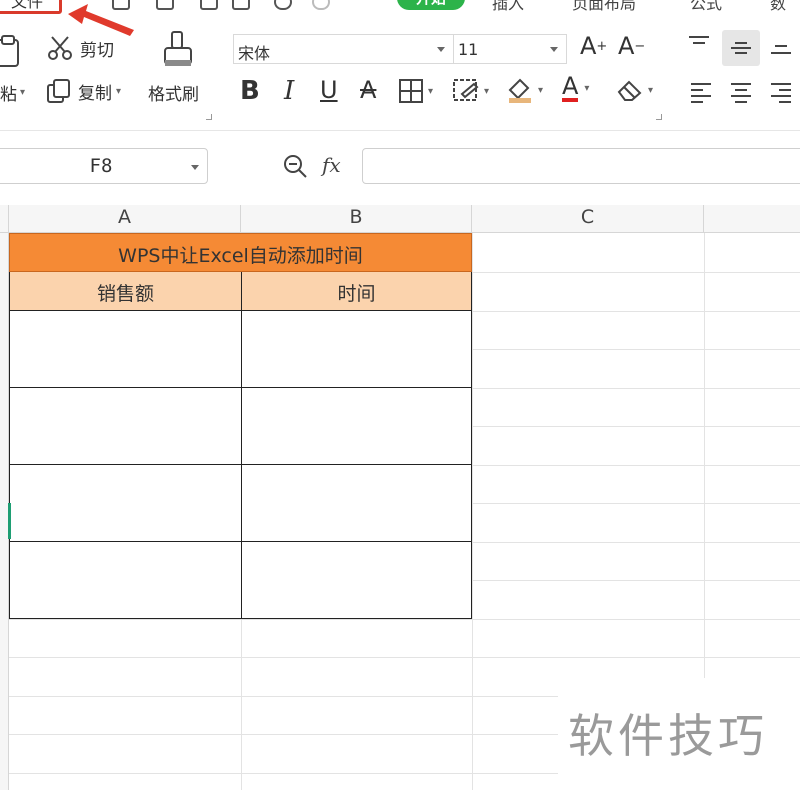 The width and height of the screenshot is (800, 790). What do you see at coordinates (209, 5) in the screenshot?
I see `preview-icon` at bounding box center [209, 5].